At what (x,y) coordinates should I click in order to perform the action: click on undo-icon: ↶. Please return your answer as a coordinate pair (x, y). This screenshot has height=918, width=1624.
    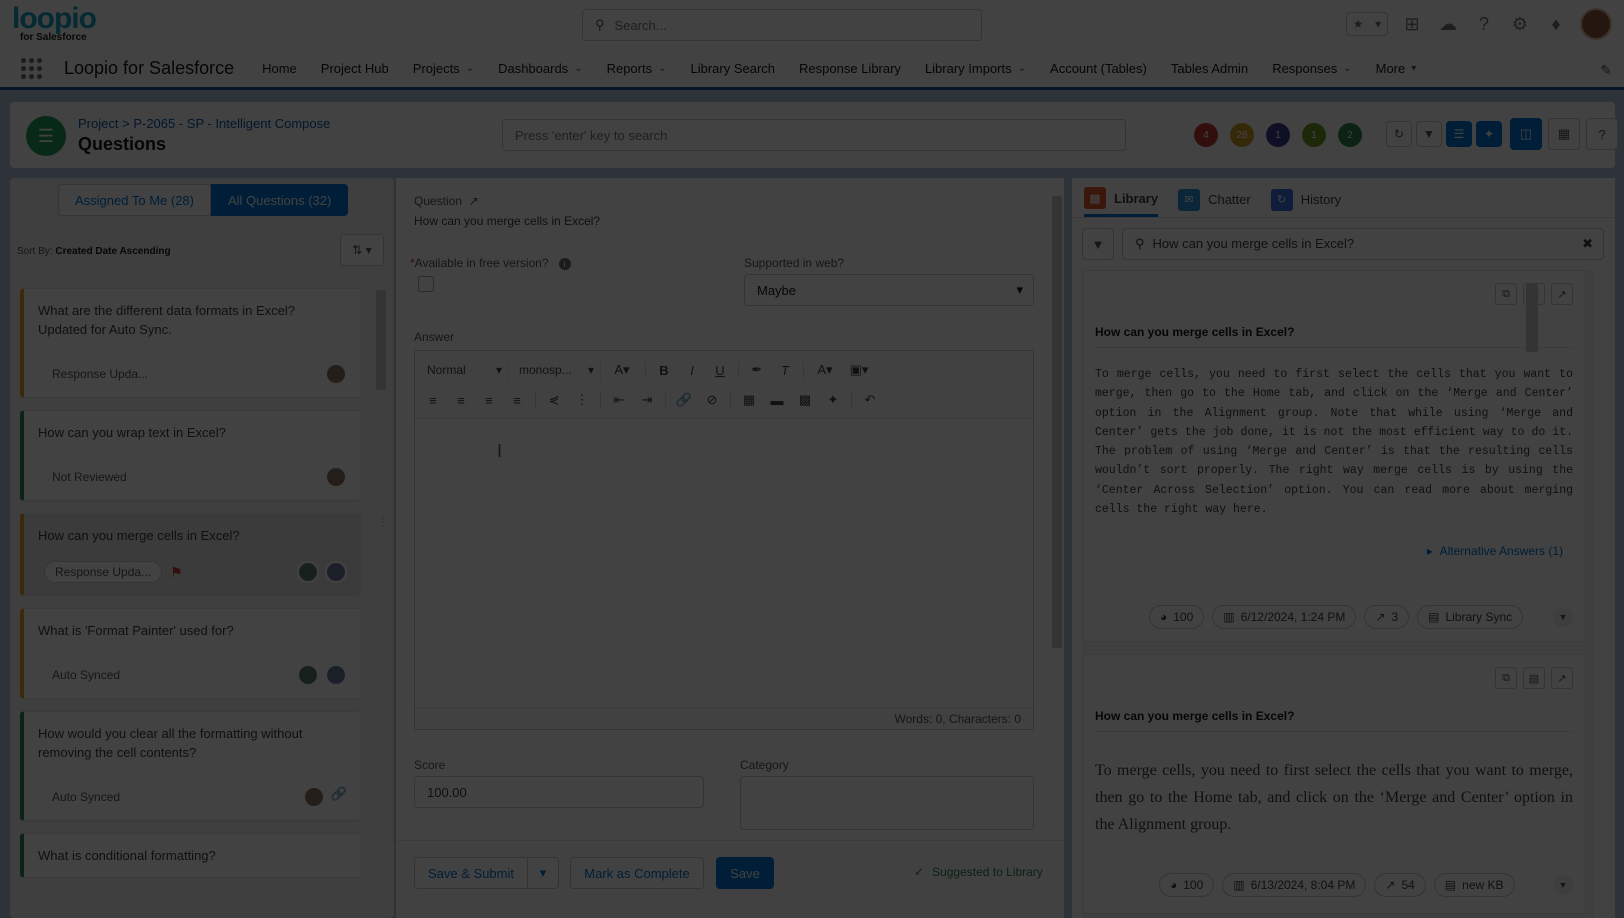
    Looking at the image, I should click on (870, 400).